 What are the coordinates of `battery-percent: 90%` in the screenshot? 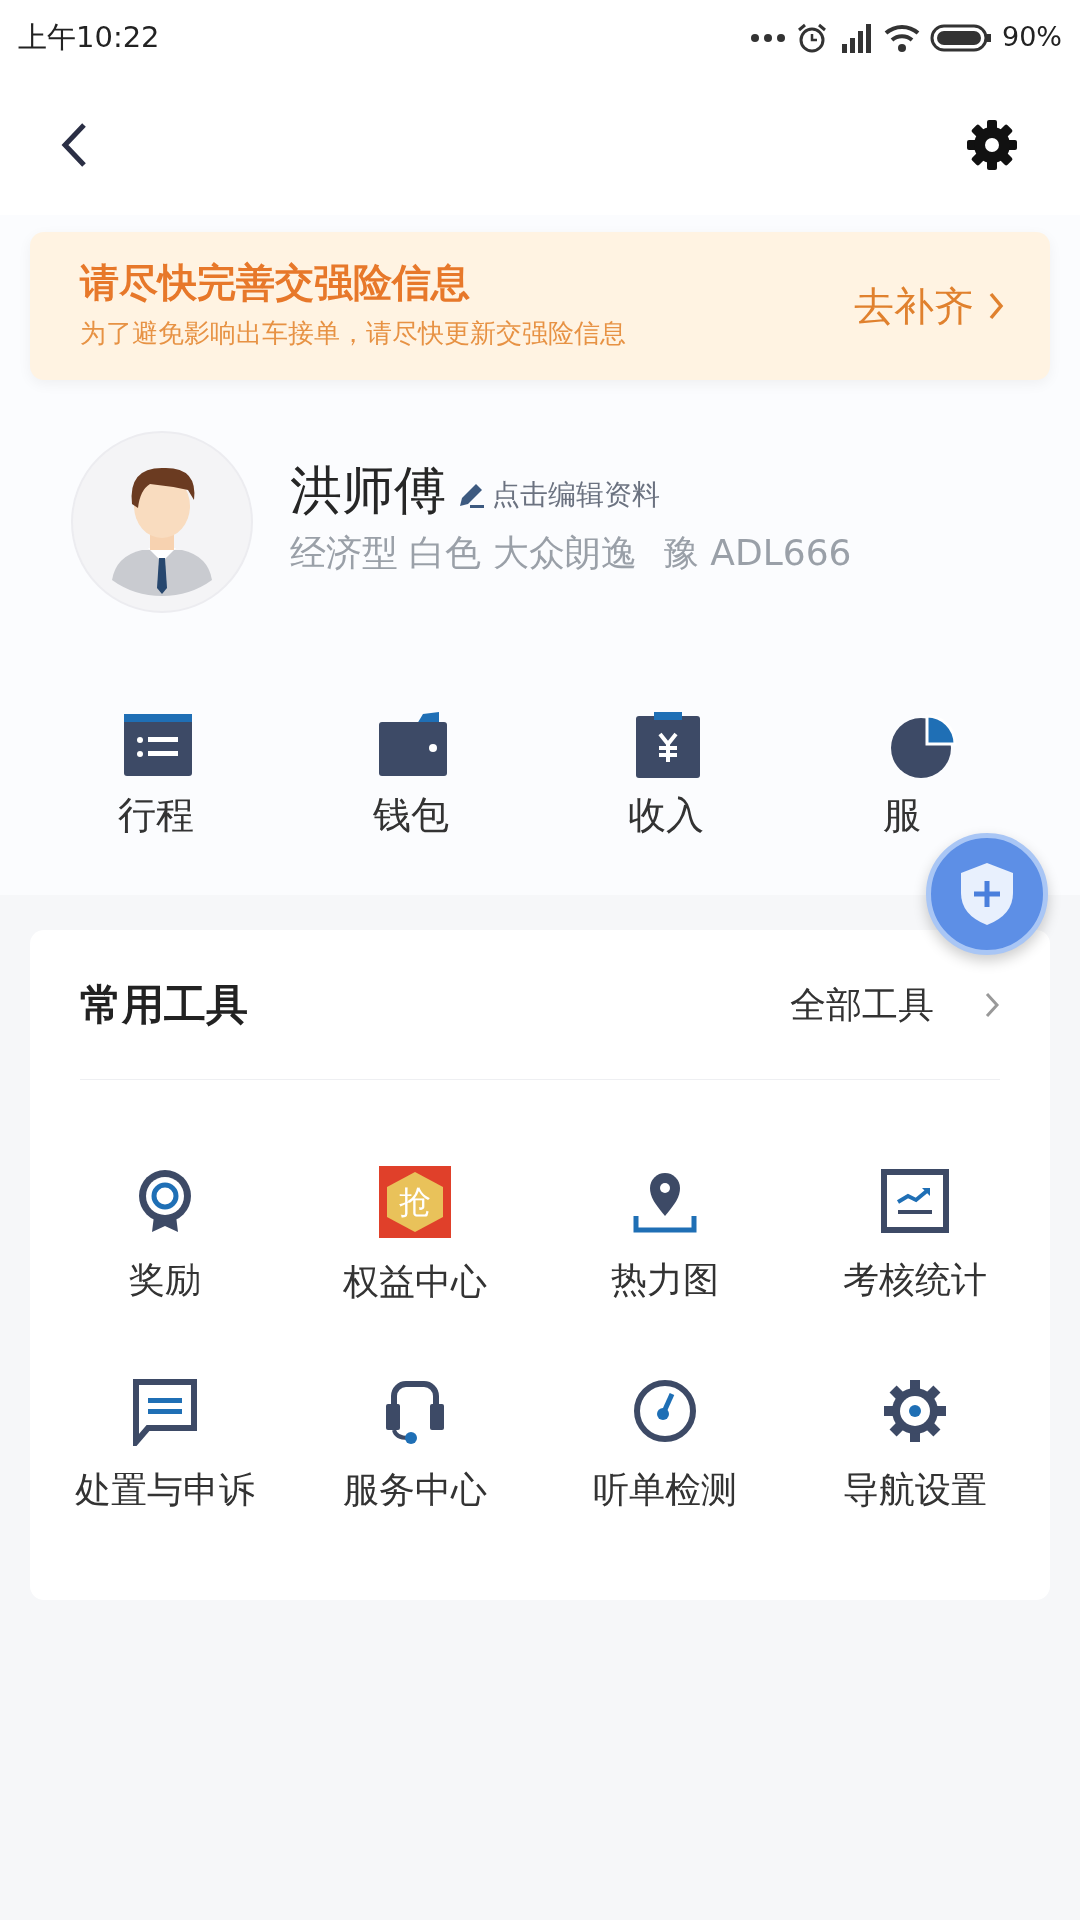 It's located at (1032, 37).